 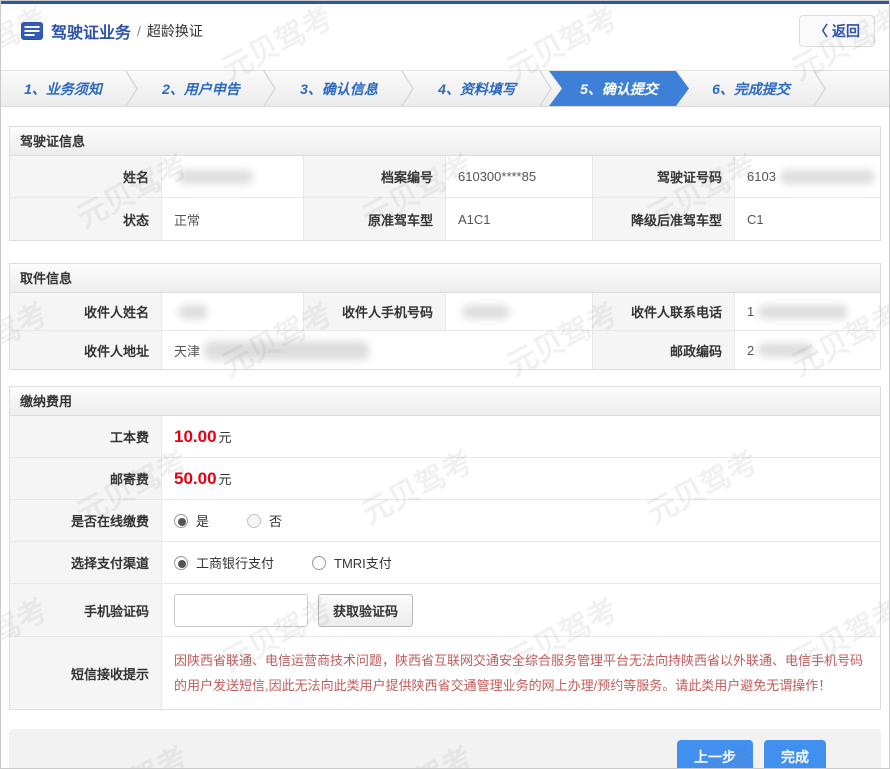 I want to click on postal-code-value: 2, so click(x=807, y=350).